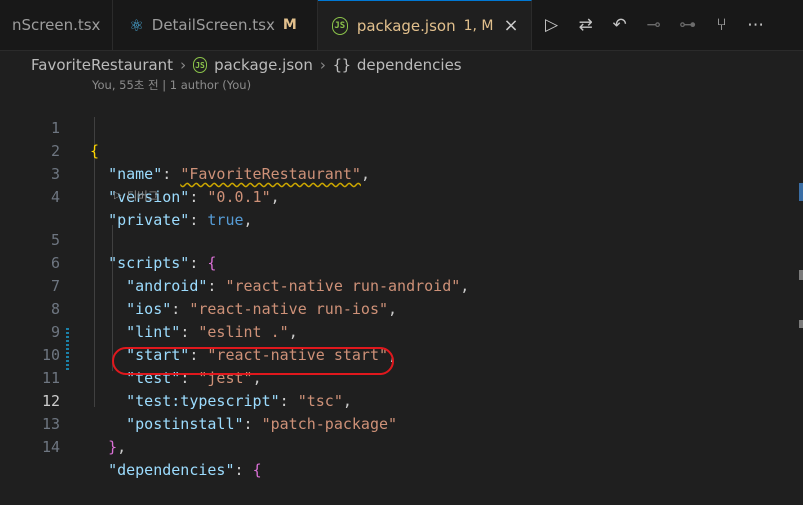 The height and width of the screenshot is (505, 803). Describe the element at coordinates (552, 25) in the screenshot. I see `run-icon: ▷` at that location.